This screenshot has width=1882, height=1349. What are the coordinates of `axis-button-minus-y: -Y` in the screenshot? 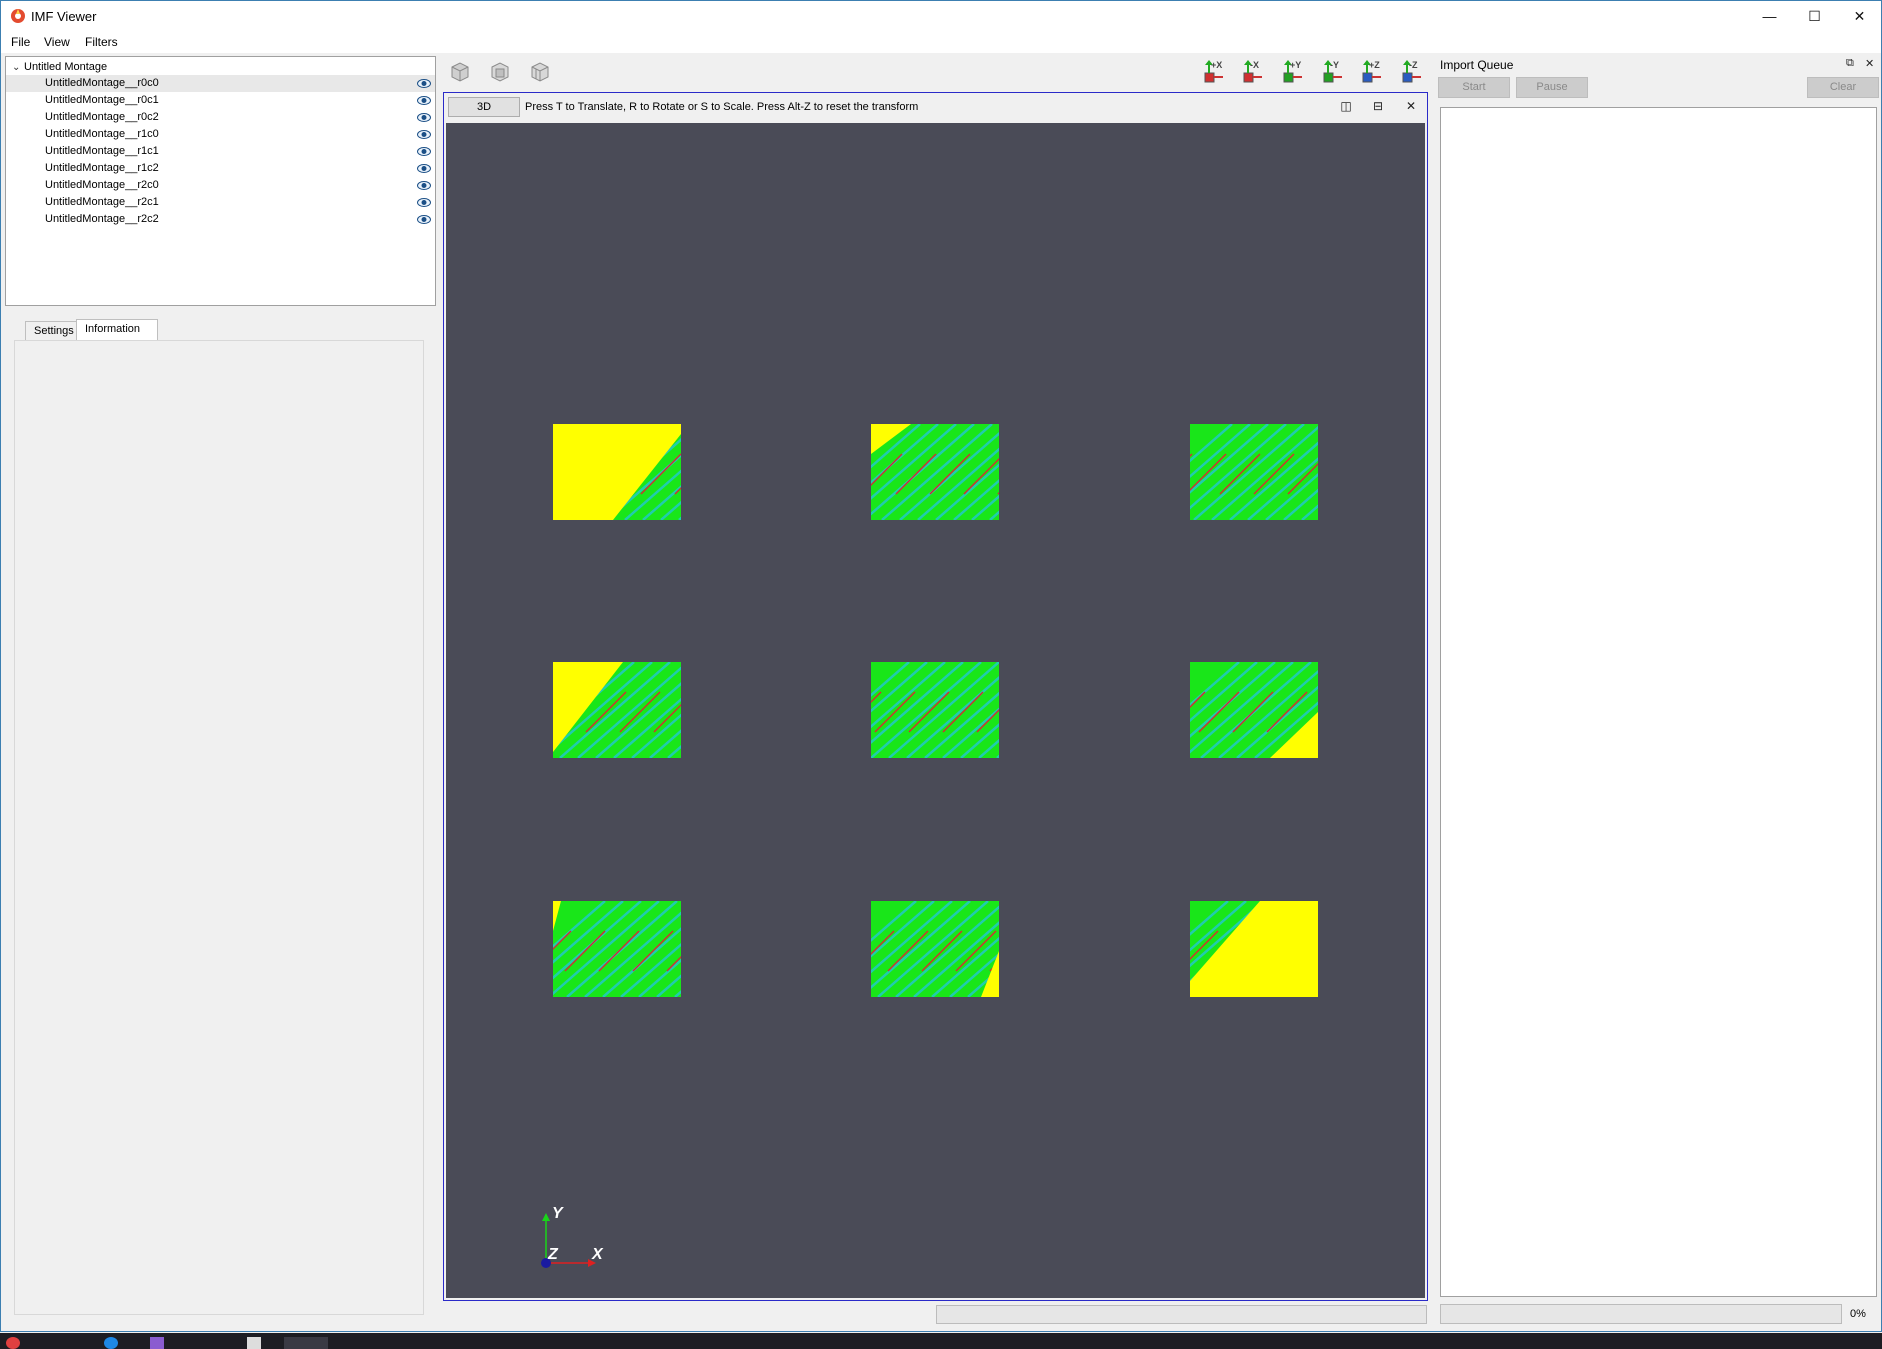 It's located at (1331, 72).